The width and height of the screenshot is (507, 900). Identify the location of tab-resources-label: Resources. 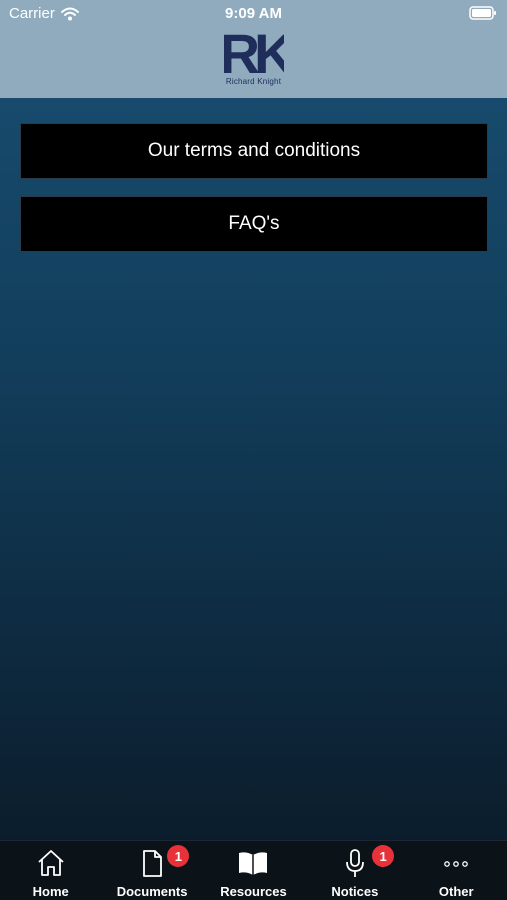
(253, 891).